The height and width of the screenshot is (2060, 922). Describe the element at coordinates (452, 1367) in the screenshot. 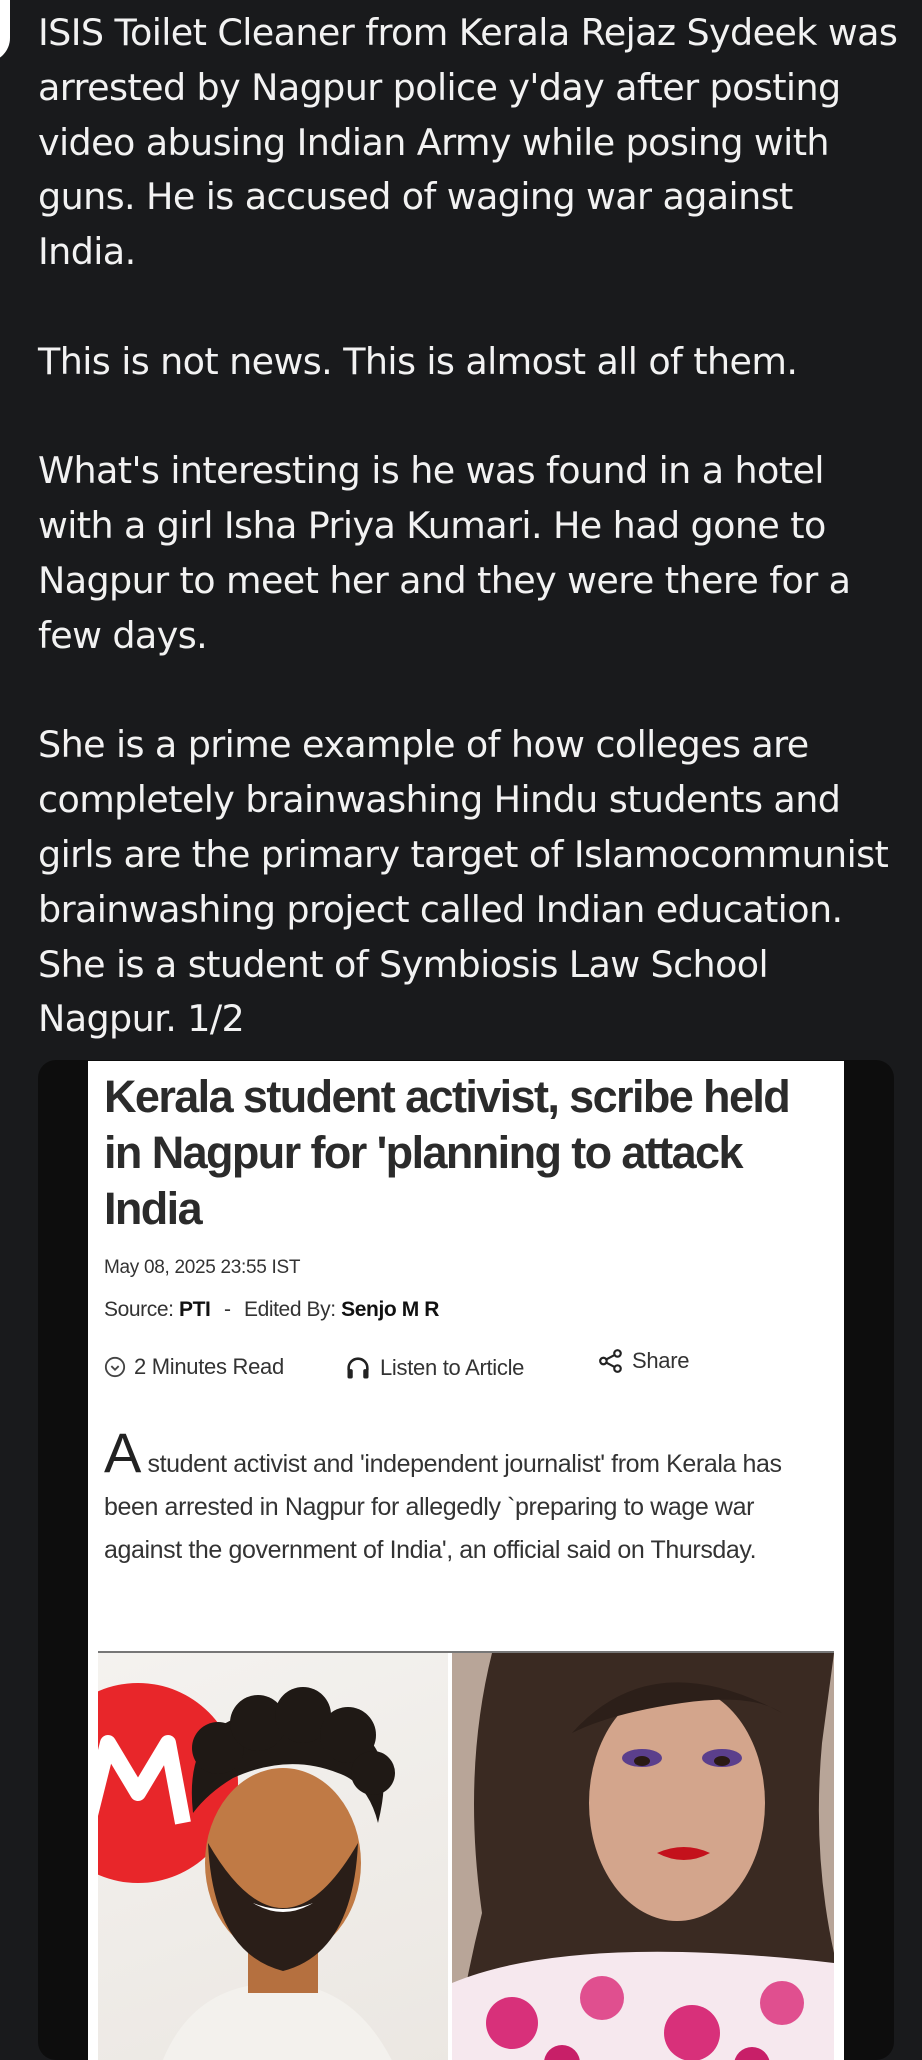

I see `listen-label: Listen to Article` at that location.